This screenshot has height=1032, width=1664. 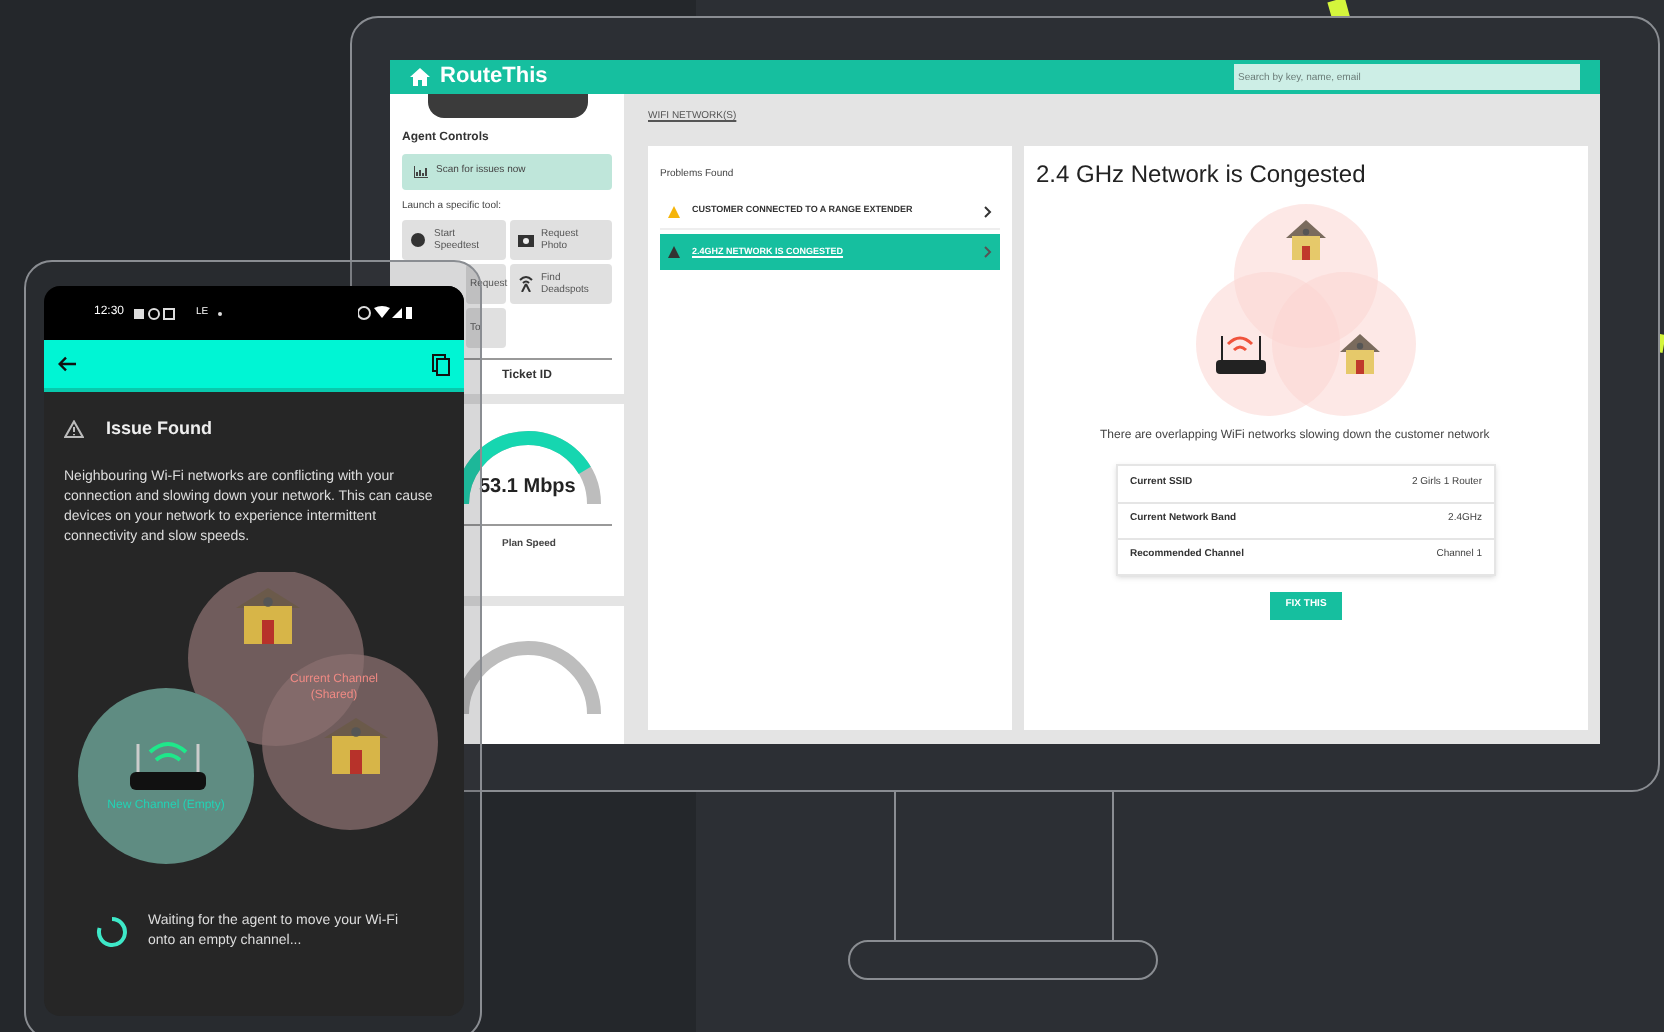 I want to click on antenna-icon, so click(x=525, y=283).